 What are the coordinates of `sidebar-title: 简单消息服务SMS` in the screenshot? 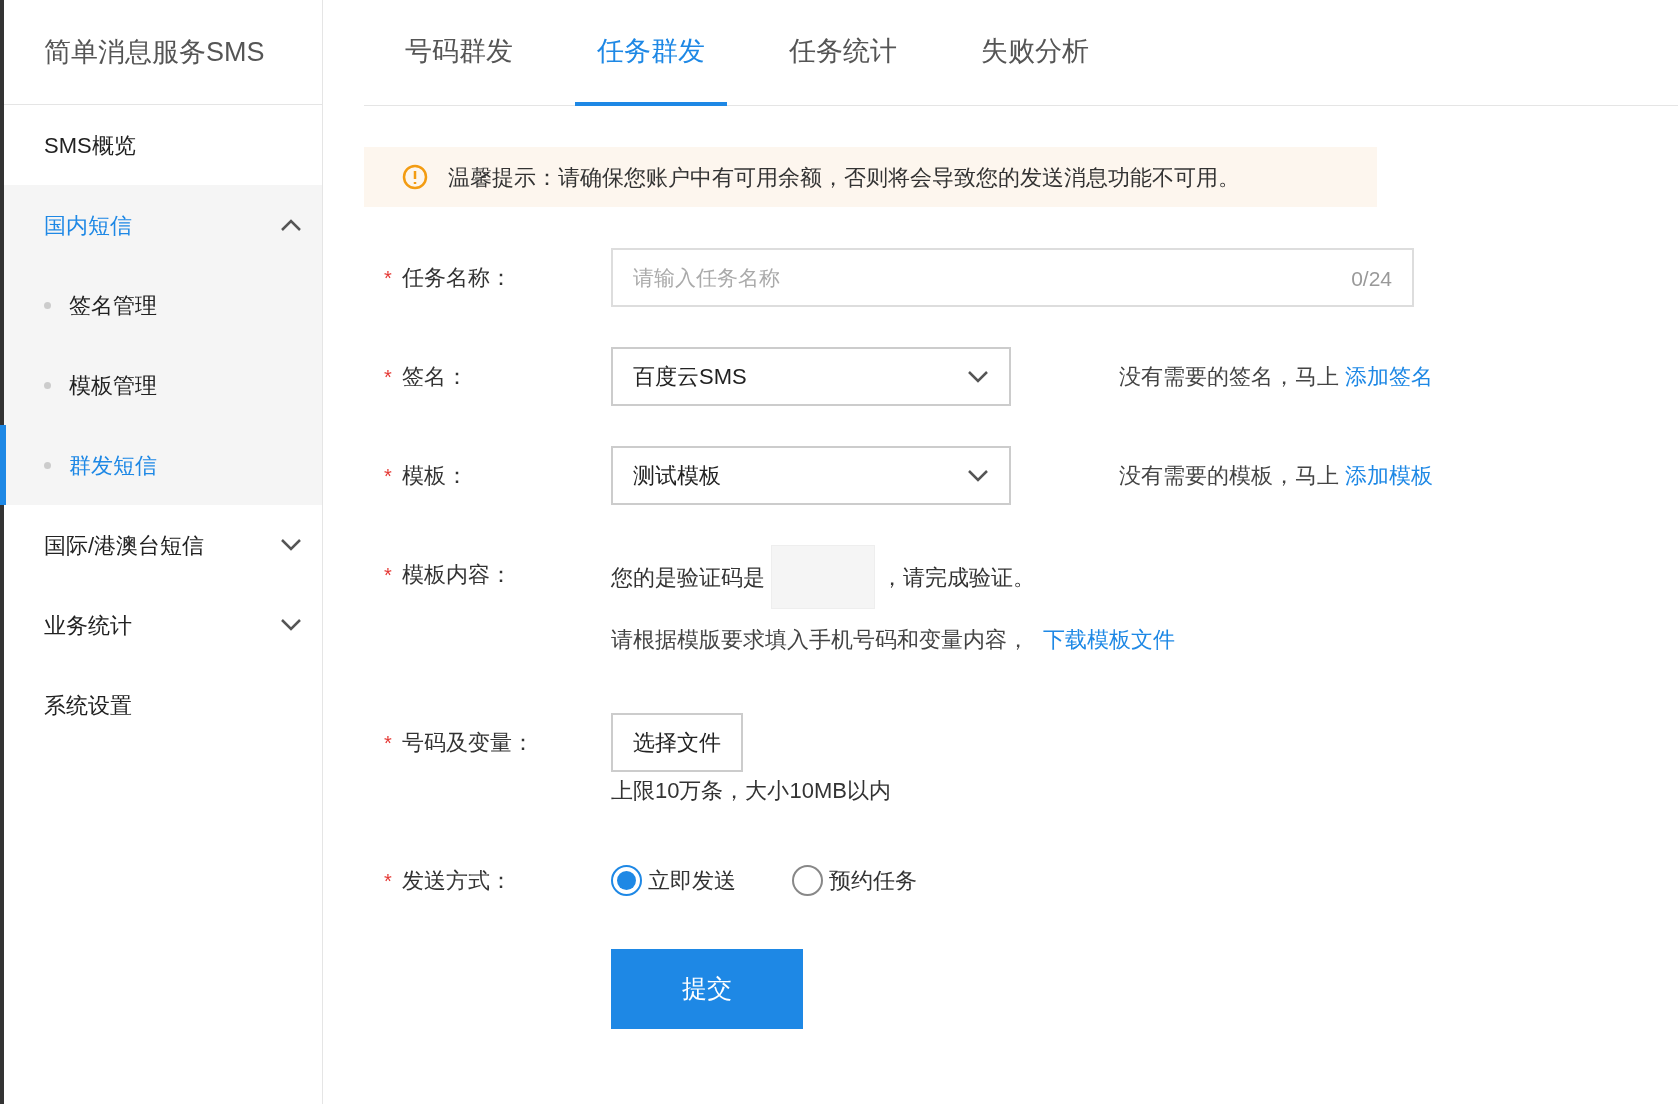 It's located at (154, 52).